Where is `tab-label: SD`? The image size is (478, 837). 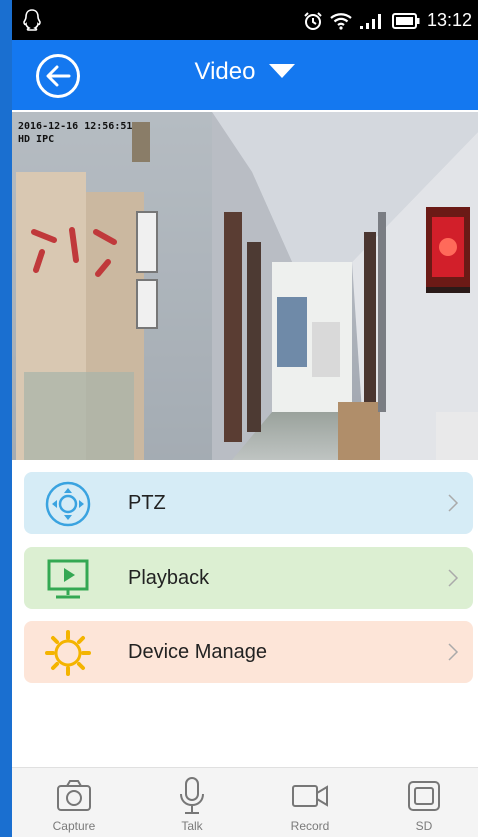 tab-label: SD is located at coordinates (424, 826).